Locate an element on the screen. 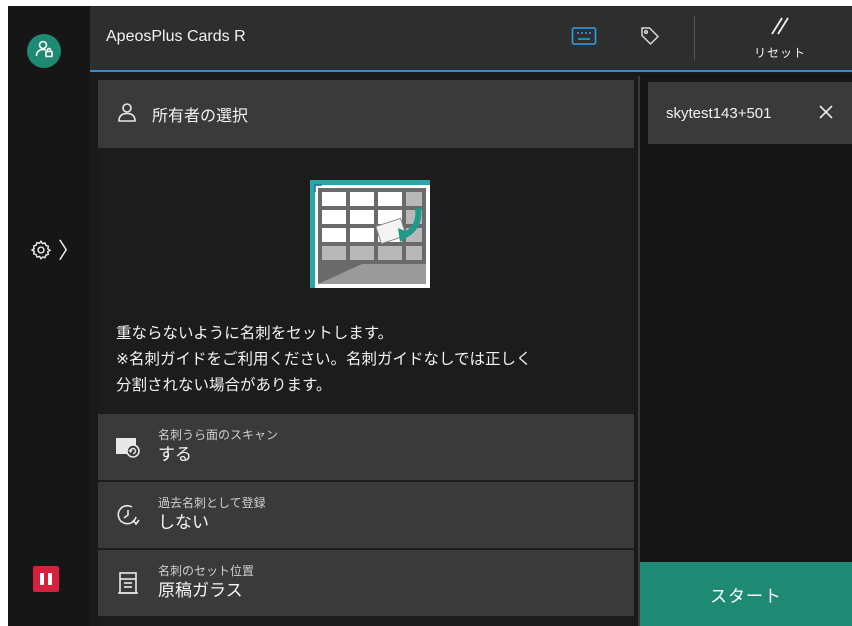  settings-button: 〉 is located at coordinates (58, 252).